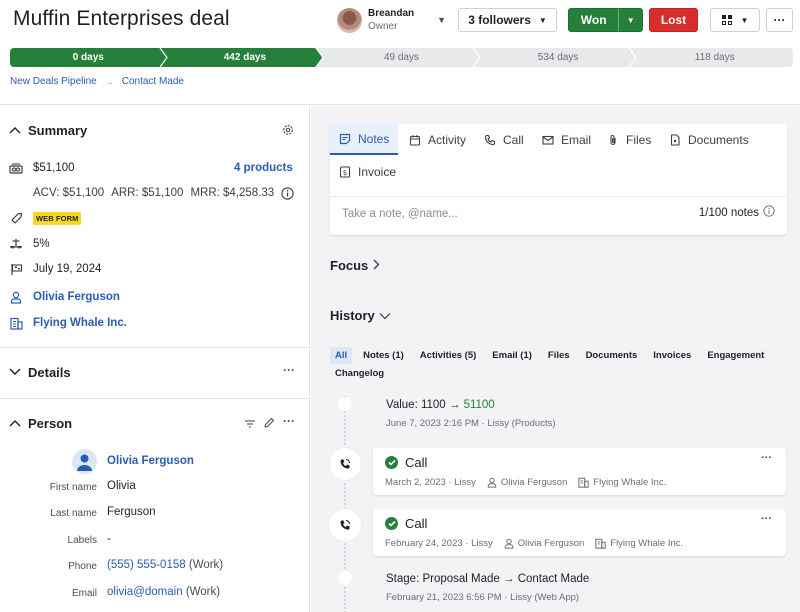  Describe the element at coordinates (385, 316) in the screenshot. I see `chevron-down-icon` at that location.